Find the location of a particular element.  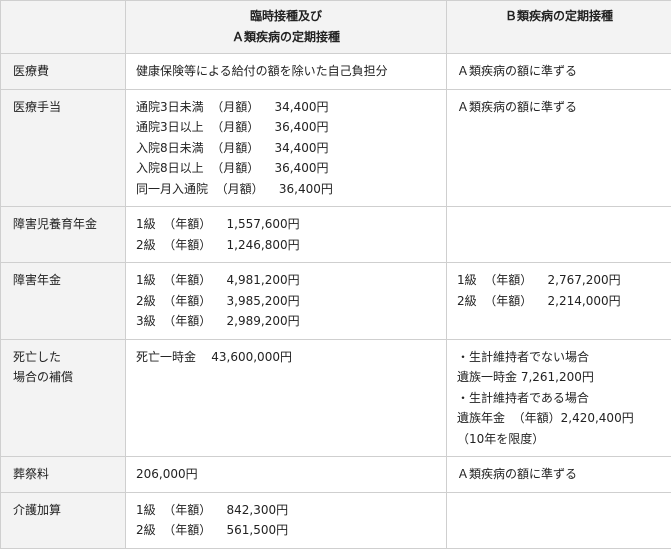

item-line: 場合の補償 is located at coordinates (64, 377).